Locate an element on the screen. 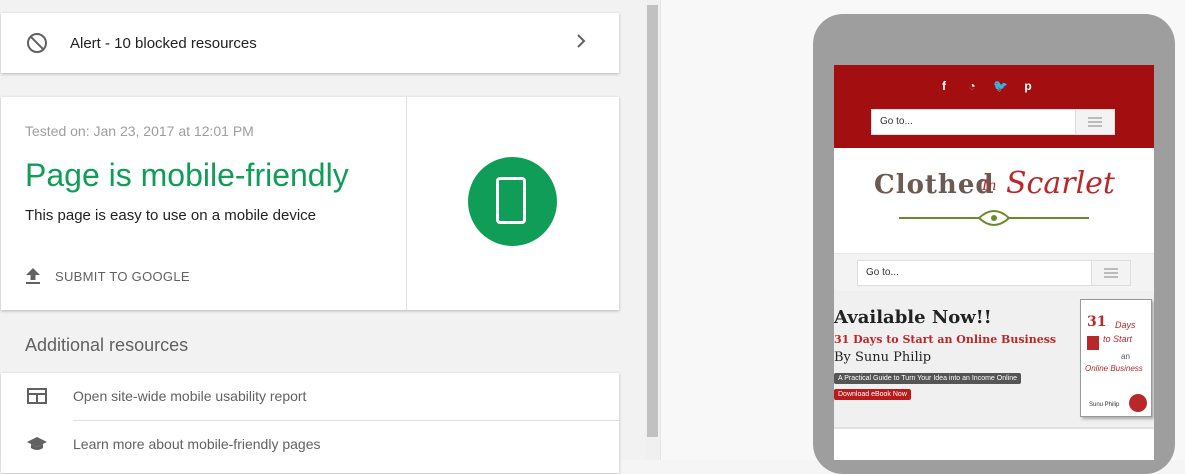  book-online-business: Online Business is located at coordinates (1114, 368).